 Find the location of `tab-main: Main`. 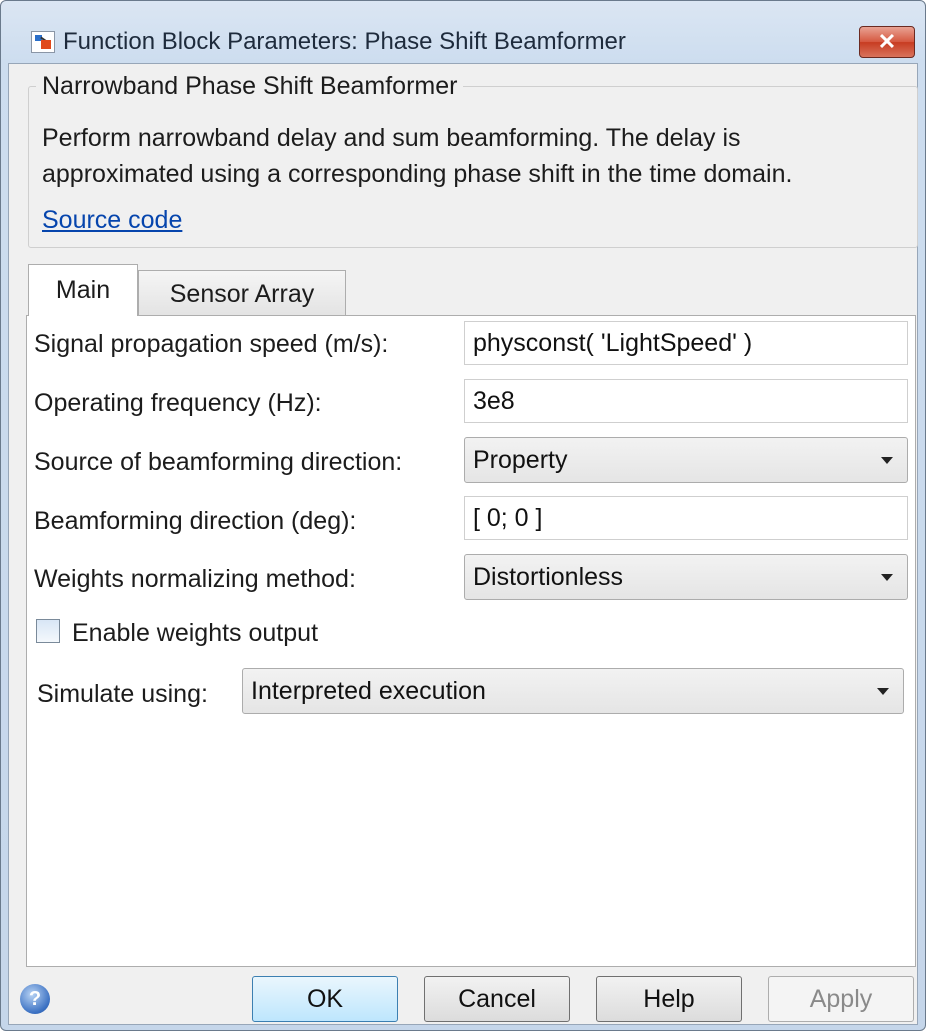

tab-main: Main is located at coordinates (83, 290).